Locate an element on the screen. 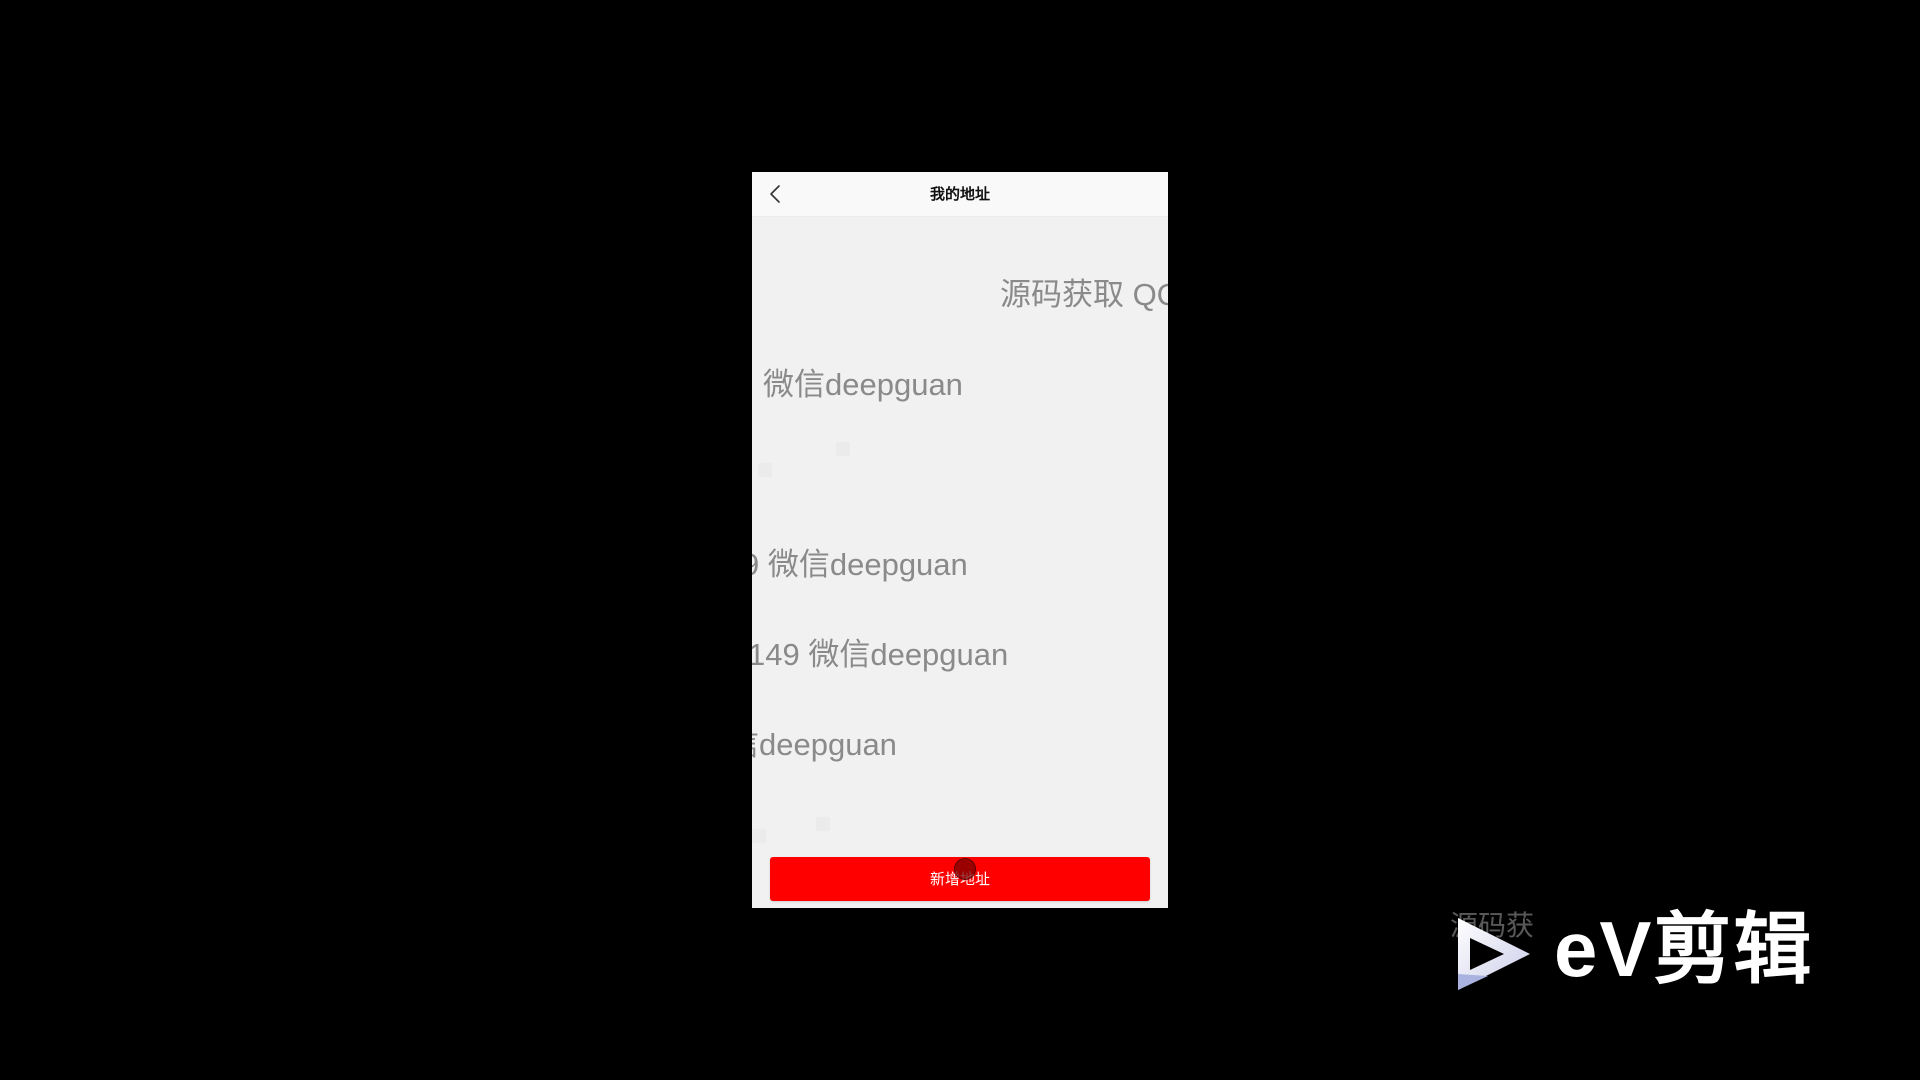 The width and height of the screenshot is (1920, 1080). watermark-text: 9 微信deepguan is located at coordinates (860, 564).